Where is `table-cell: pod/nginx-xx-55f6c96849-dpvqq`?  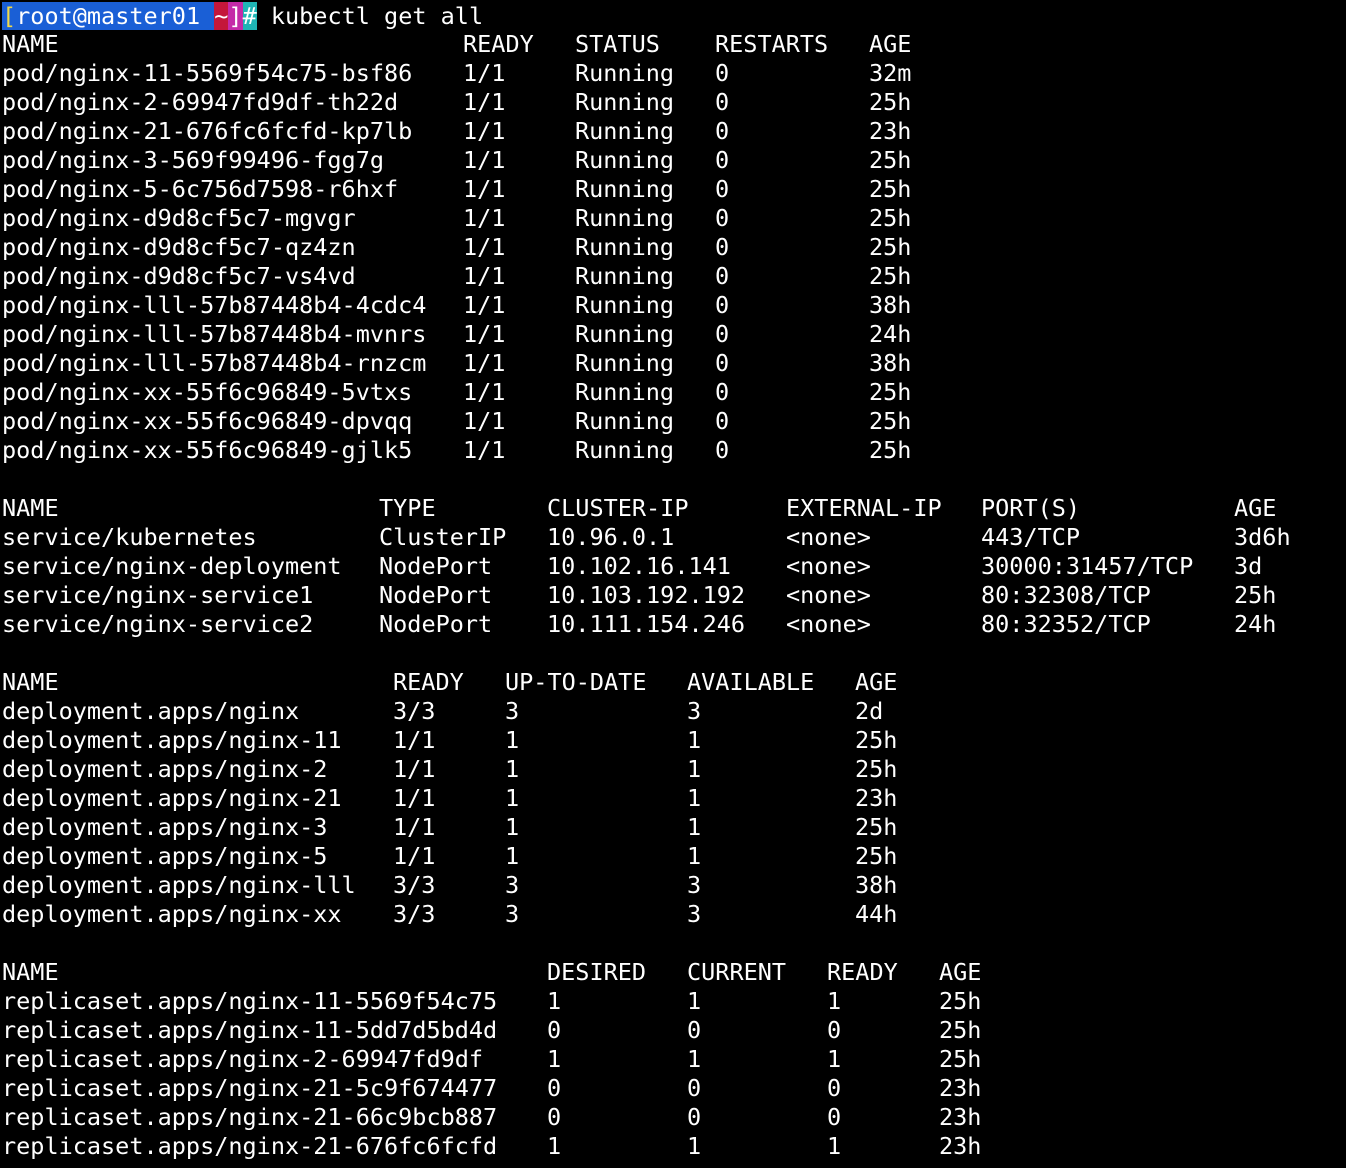
table-cell: pod/nginx-xx-55f6c96849-dpvqq is located at coordinates (207, 421).